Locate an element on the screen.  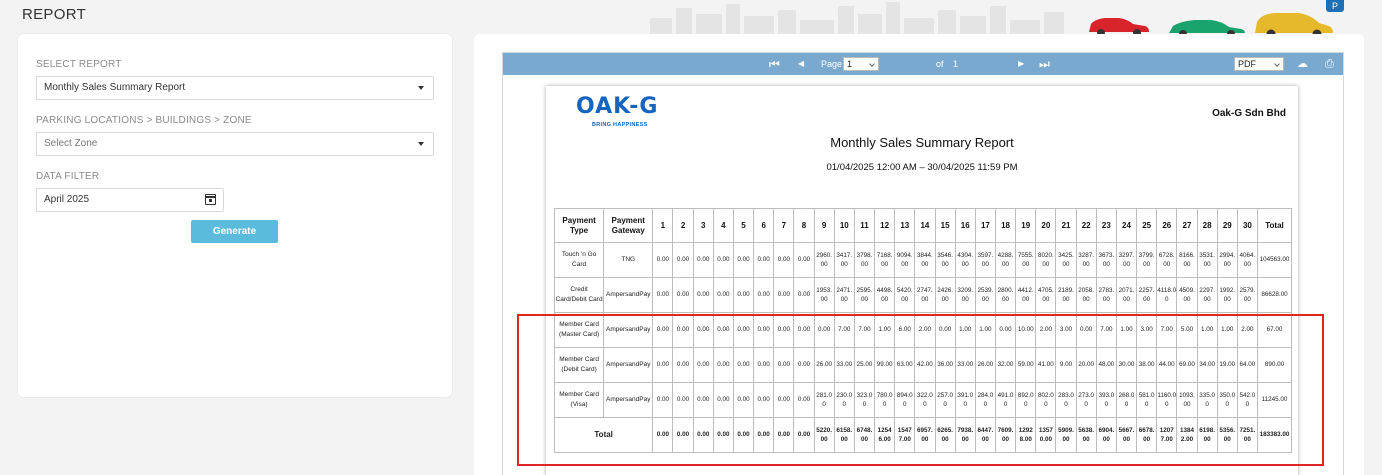
grand-total-cell: 183383.00 is located at coordinates (1274, 435).